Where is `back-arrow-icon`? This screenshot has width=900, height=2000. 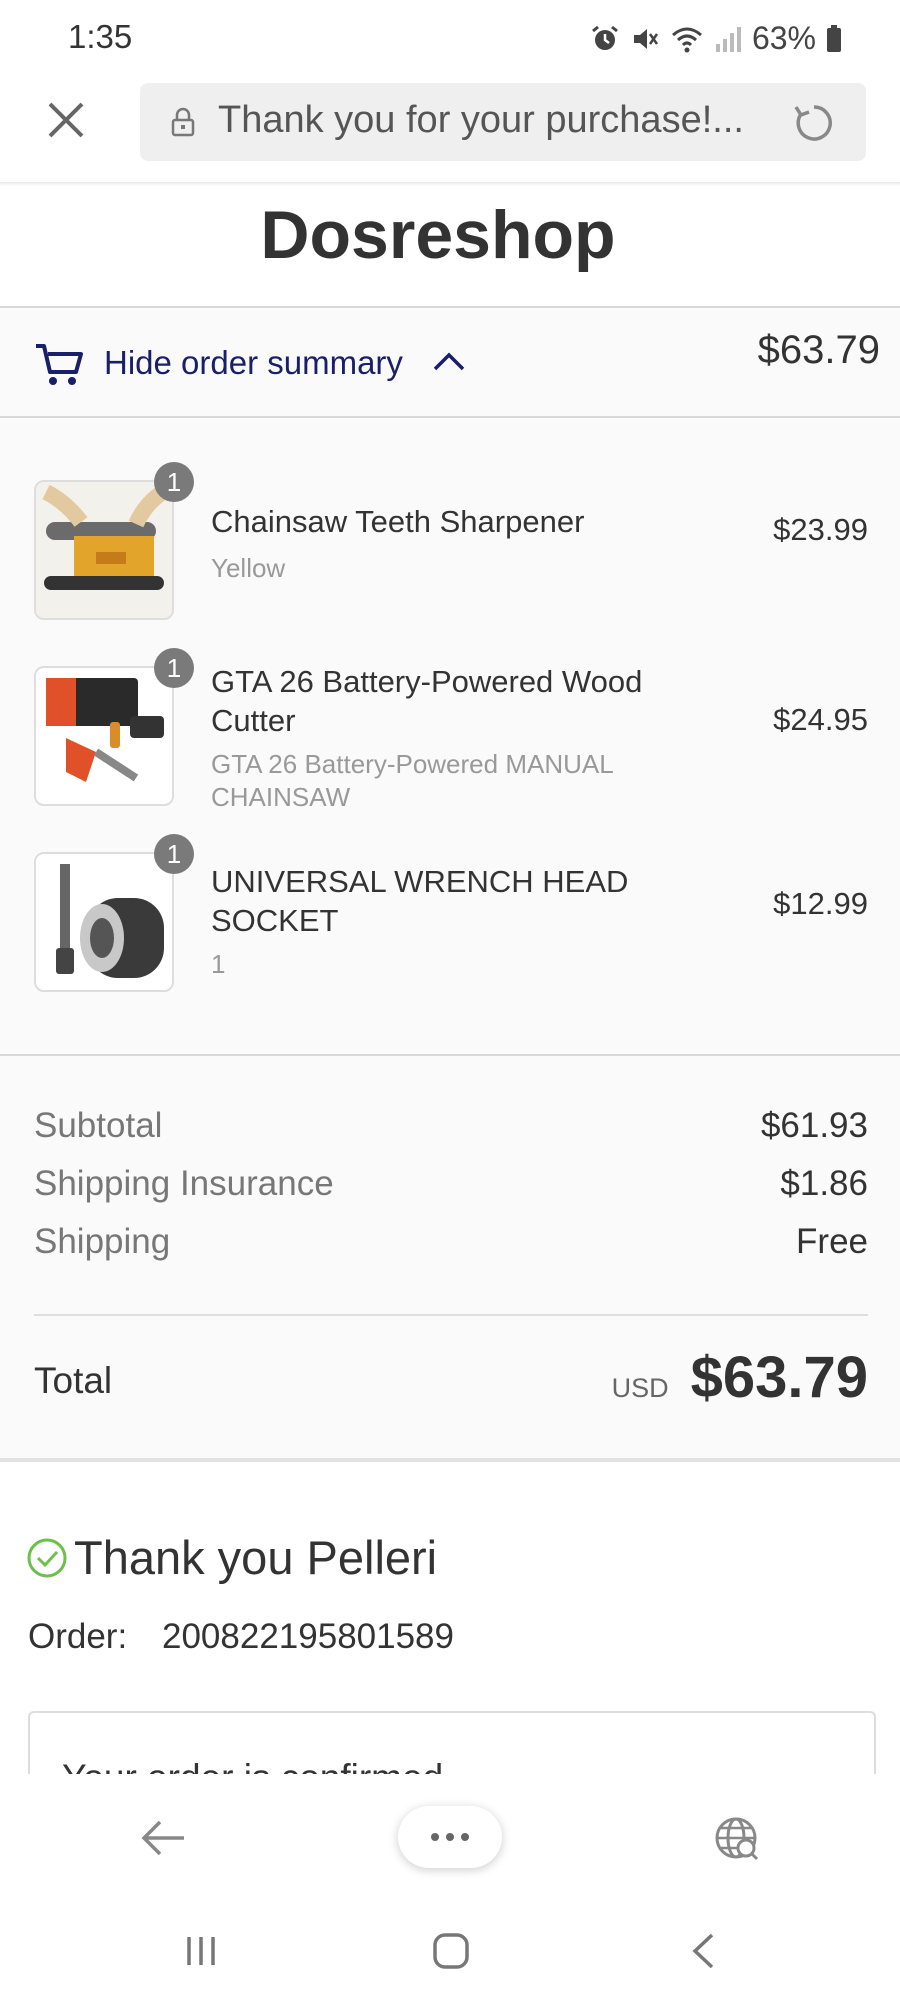 back-arrow-icon is located at coordinates (163, 1838).